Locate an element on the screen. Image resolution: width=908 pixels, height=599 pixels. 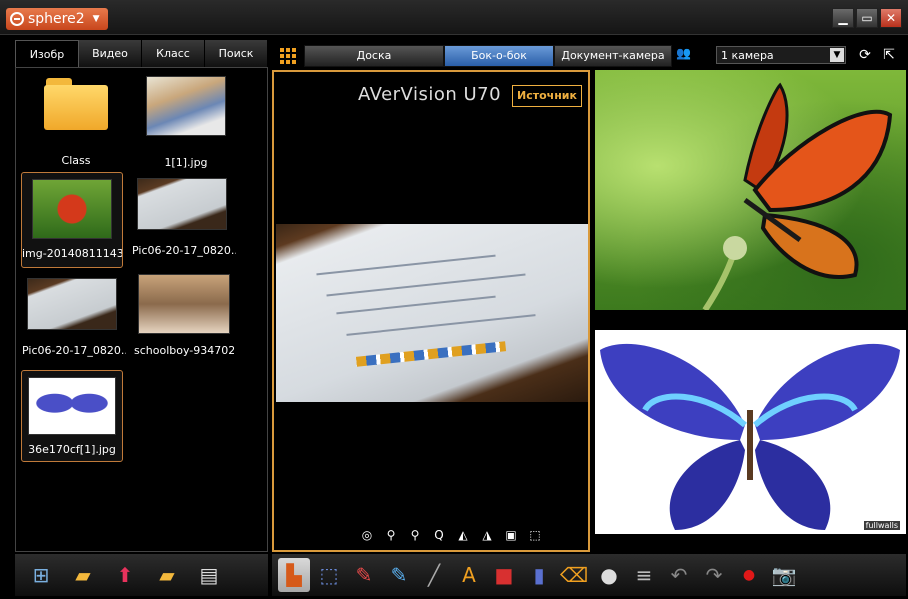
line-icon: ╱ is located at coordinates (434, 575).